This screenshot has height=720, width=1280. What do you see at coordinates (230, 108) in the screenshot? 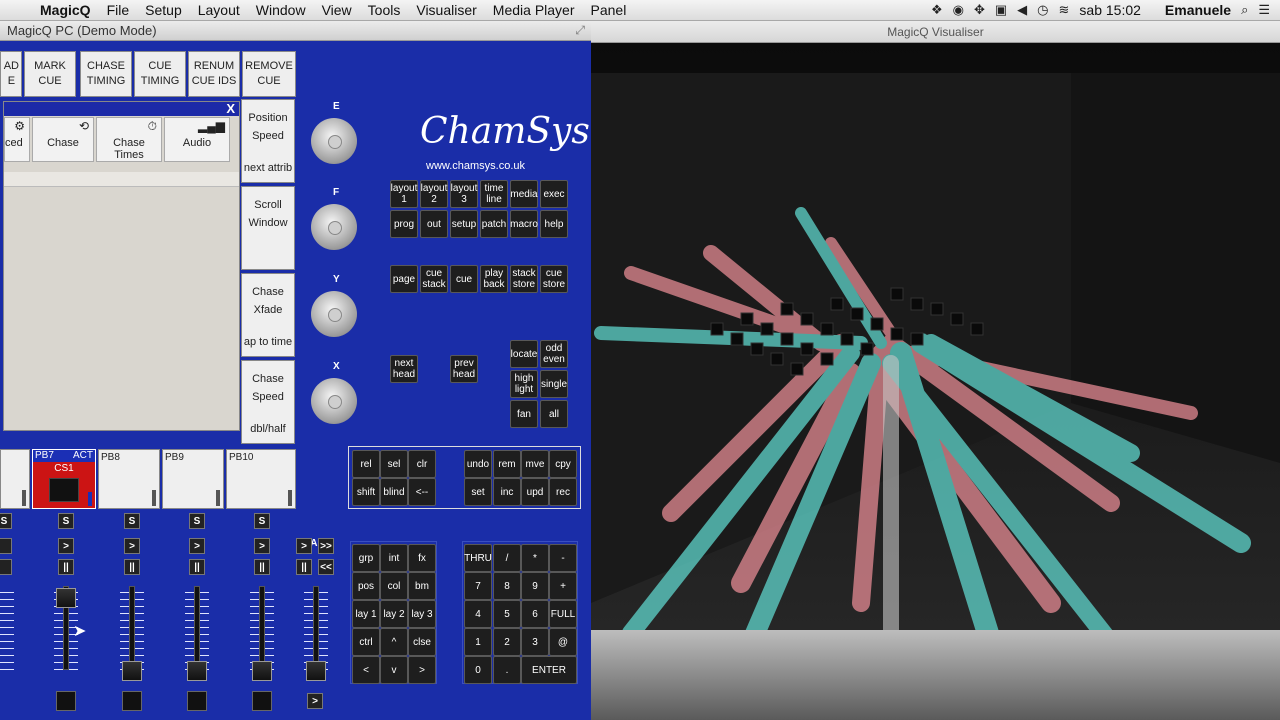
I see `close-icon: X` at bounding box center [230, 108].